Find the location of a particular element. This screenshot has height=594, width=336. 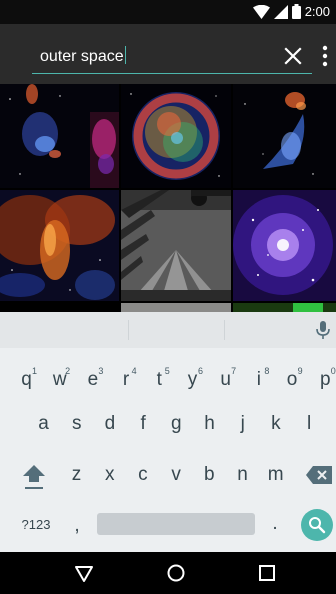

search-key is located at coordinates (317, 525).